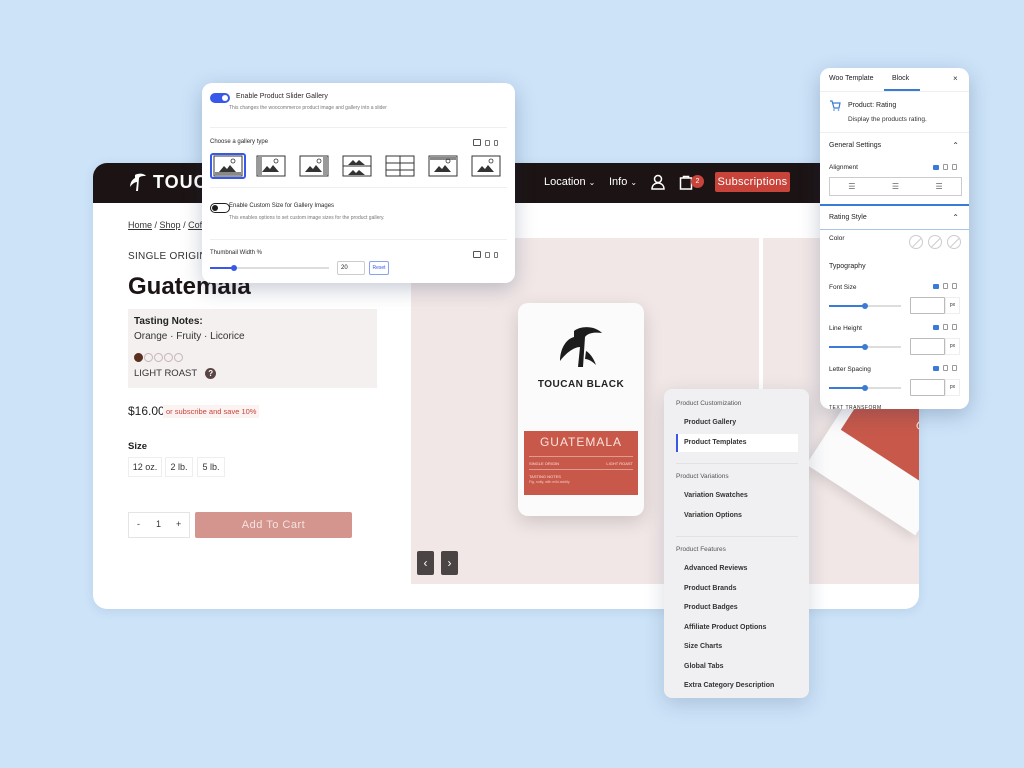  I want to click on align-right-icon: ☰, so click(939, 186).